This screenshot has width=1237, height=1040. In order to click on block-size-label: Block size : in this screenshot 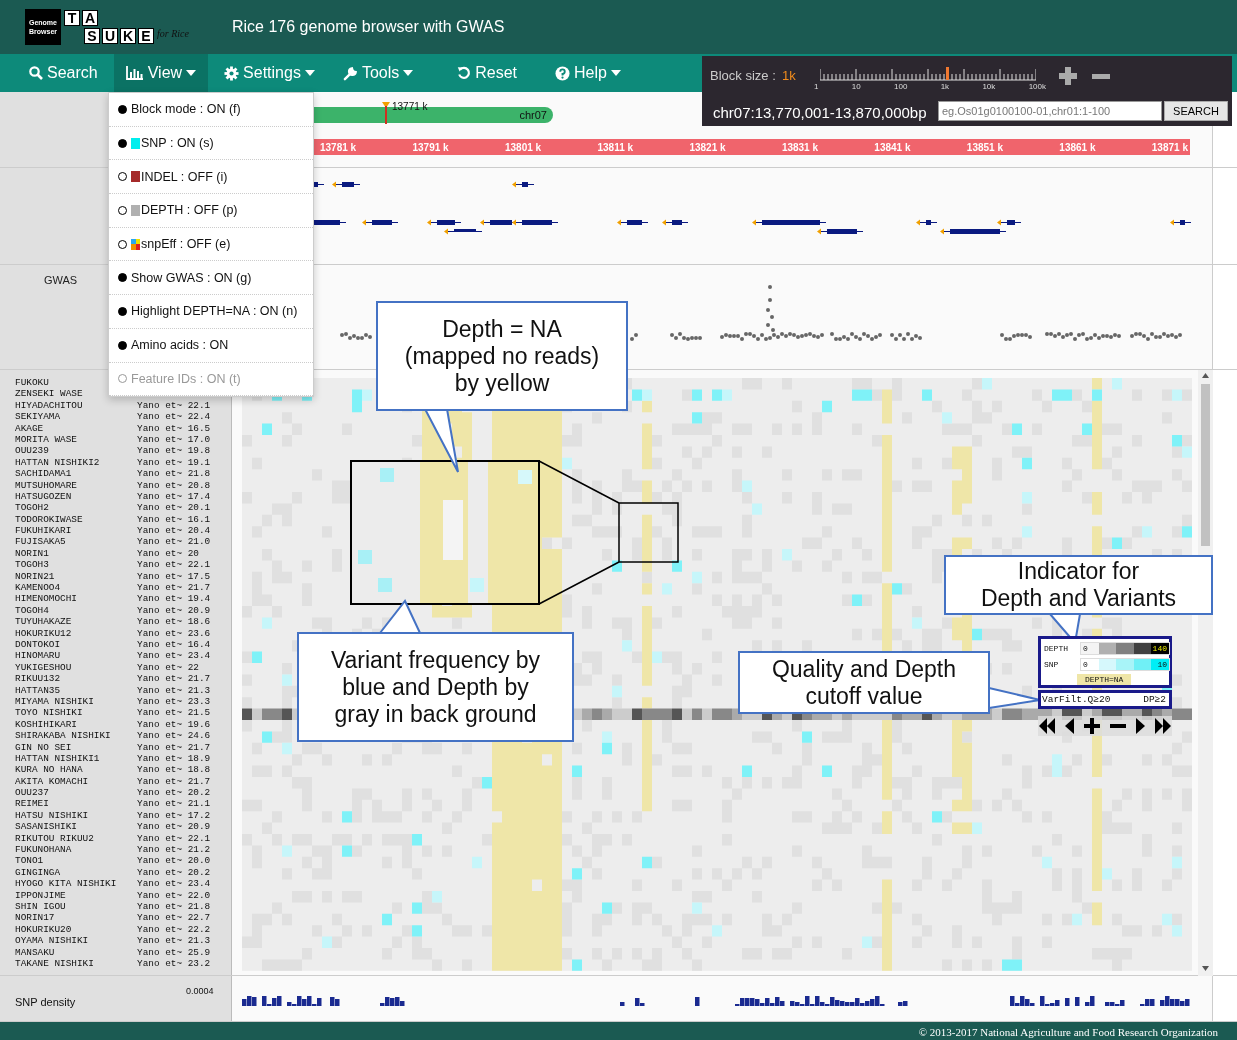, I will do `click(743, 75)`.